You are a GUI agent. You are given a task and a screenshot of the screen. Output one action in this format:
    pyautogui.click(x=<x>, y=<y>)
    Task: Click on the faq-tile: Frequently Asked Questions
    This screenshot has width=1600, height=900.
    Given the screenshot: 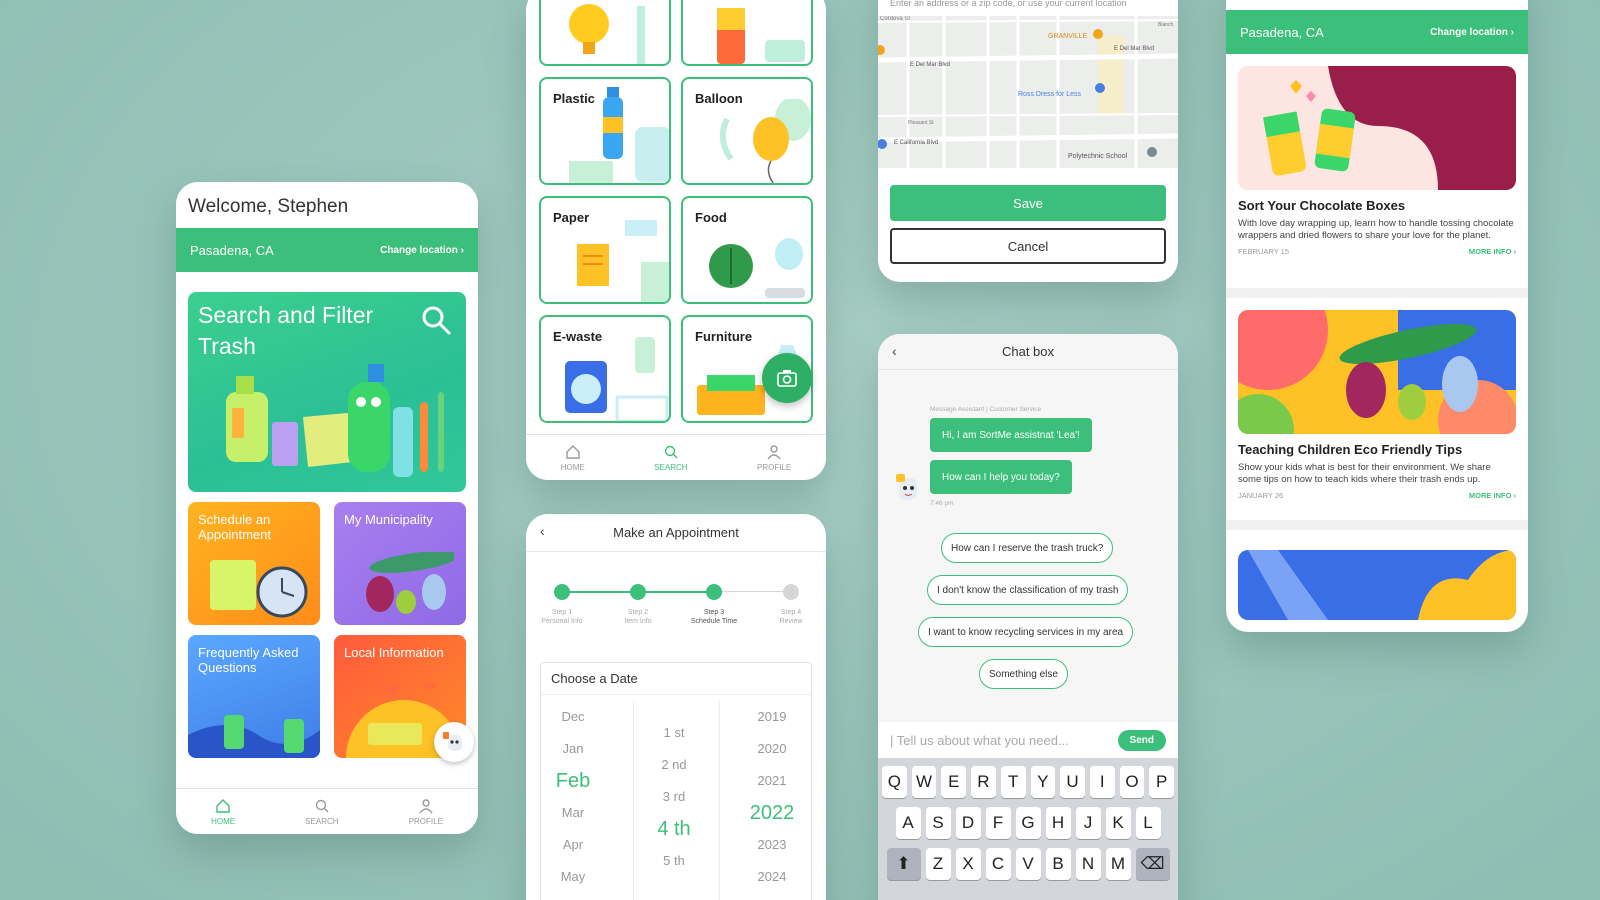 What is the action you would take?
    pyautogui.click(x=254, y=696)
    